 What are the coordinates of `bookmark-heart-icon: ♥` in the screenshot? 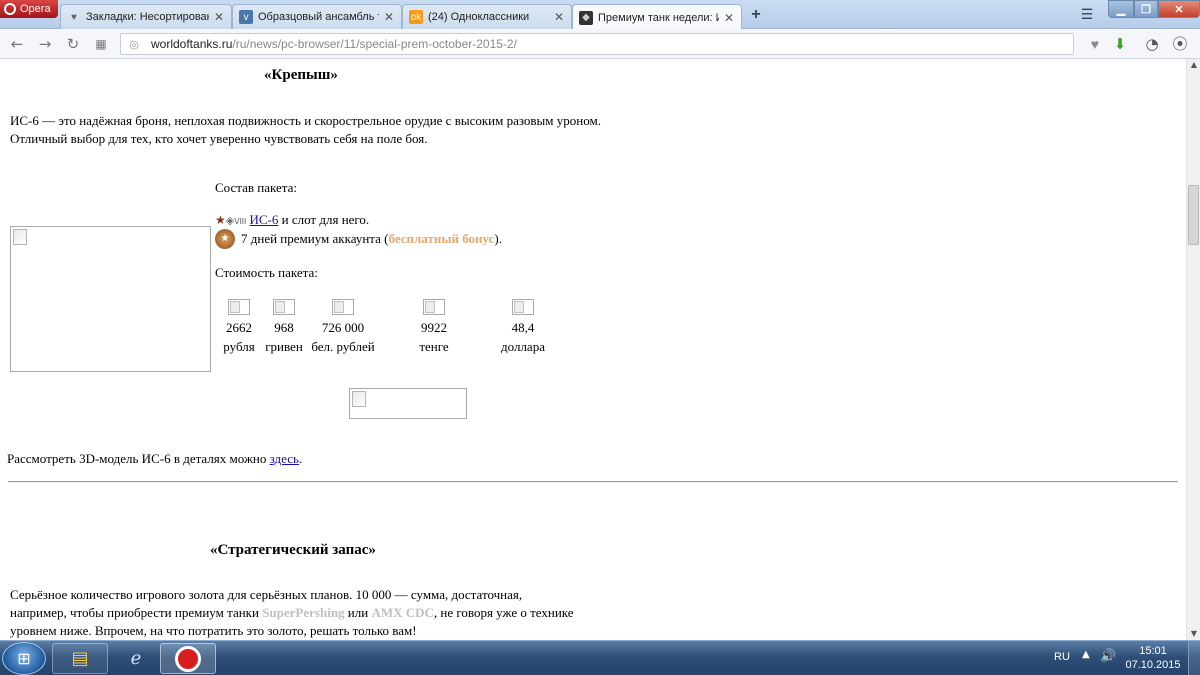 It's located at (1095, 44).